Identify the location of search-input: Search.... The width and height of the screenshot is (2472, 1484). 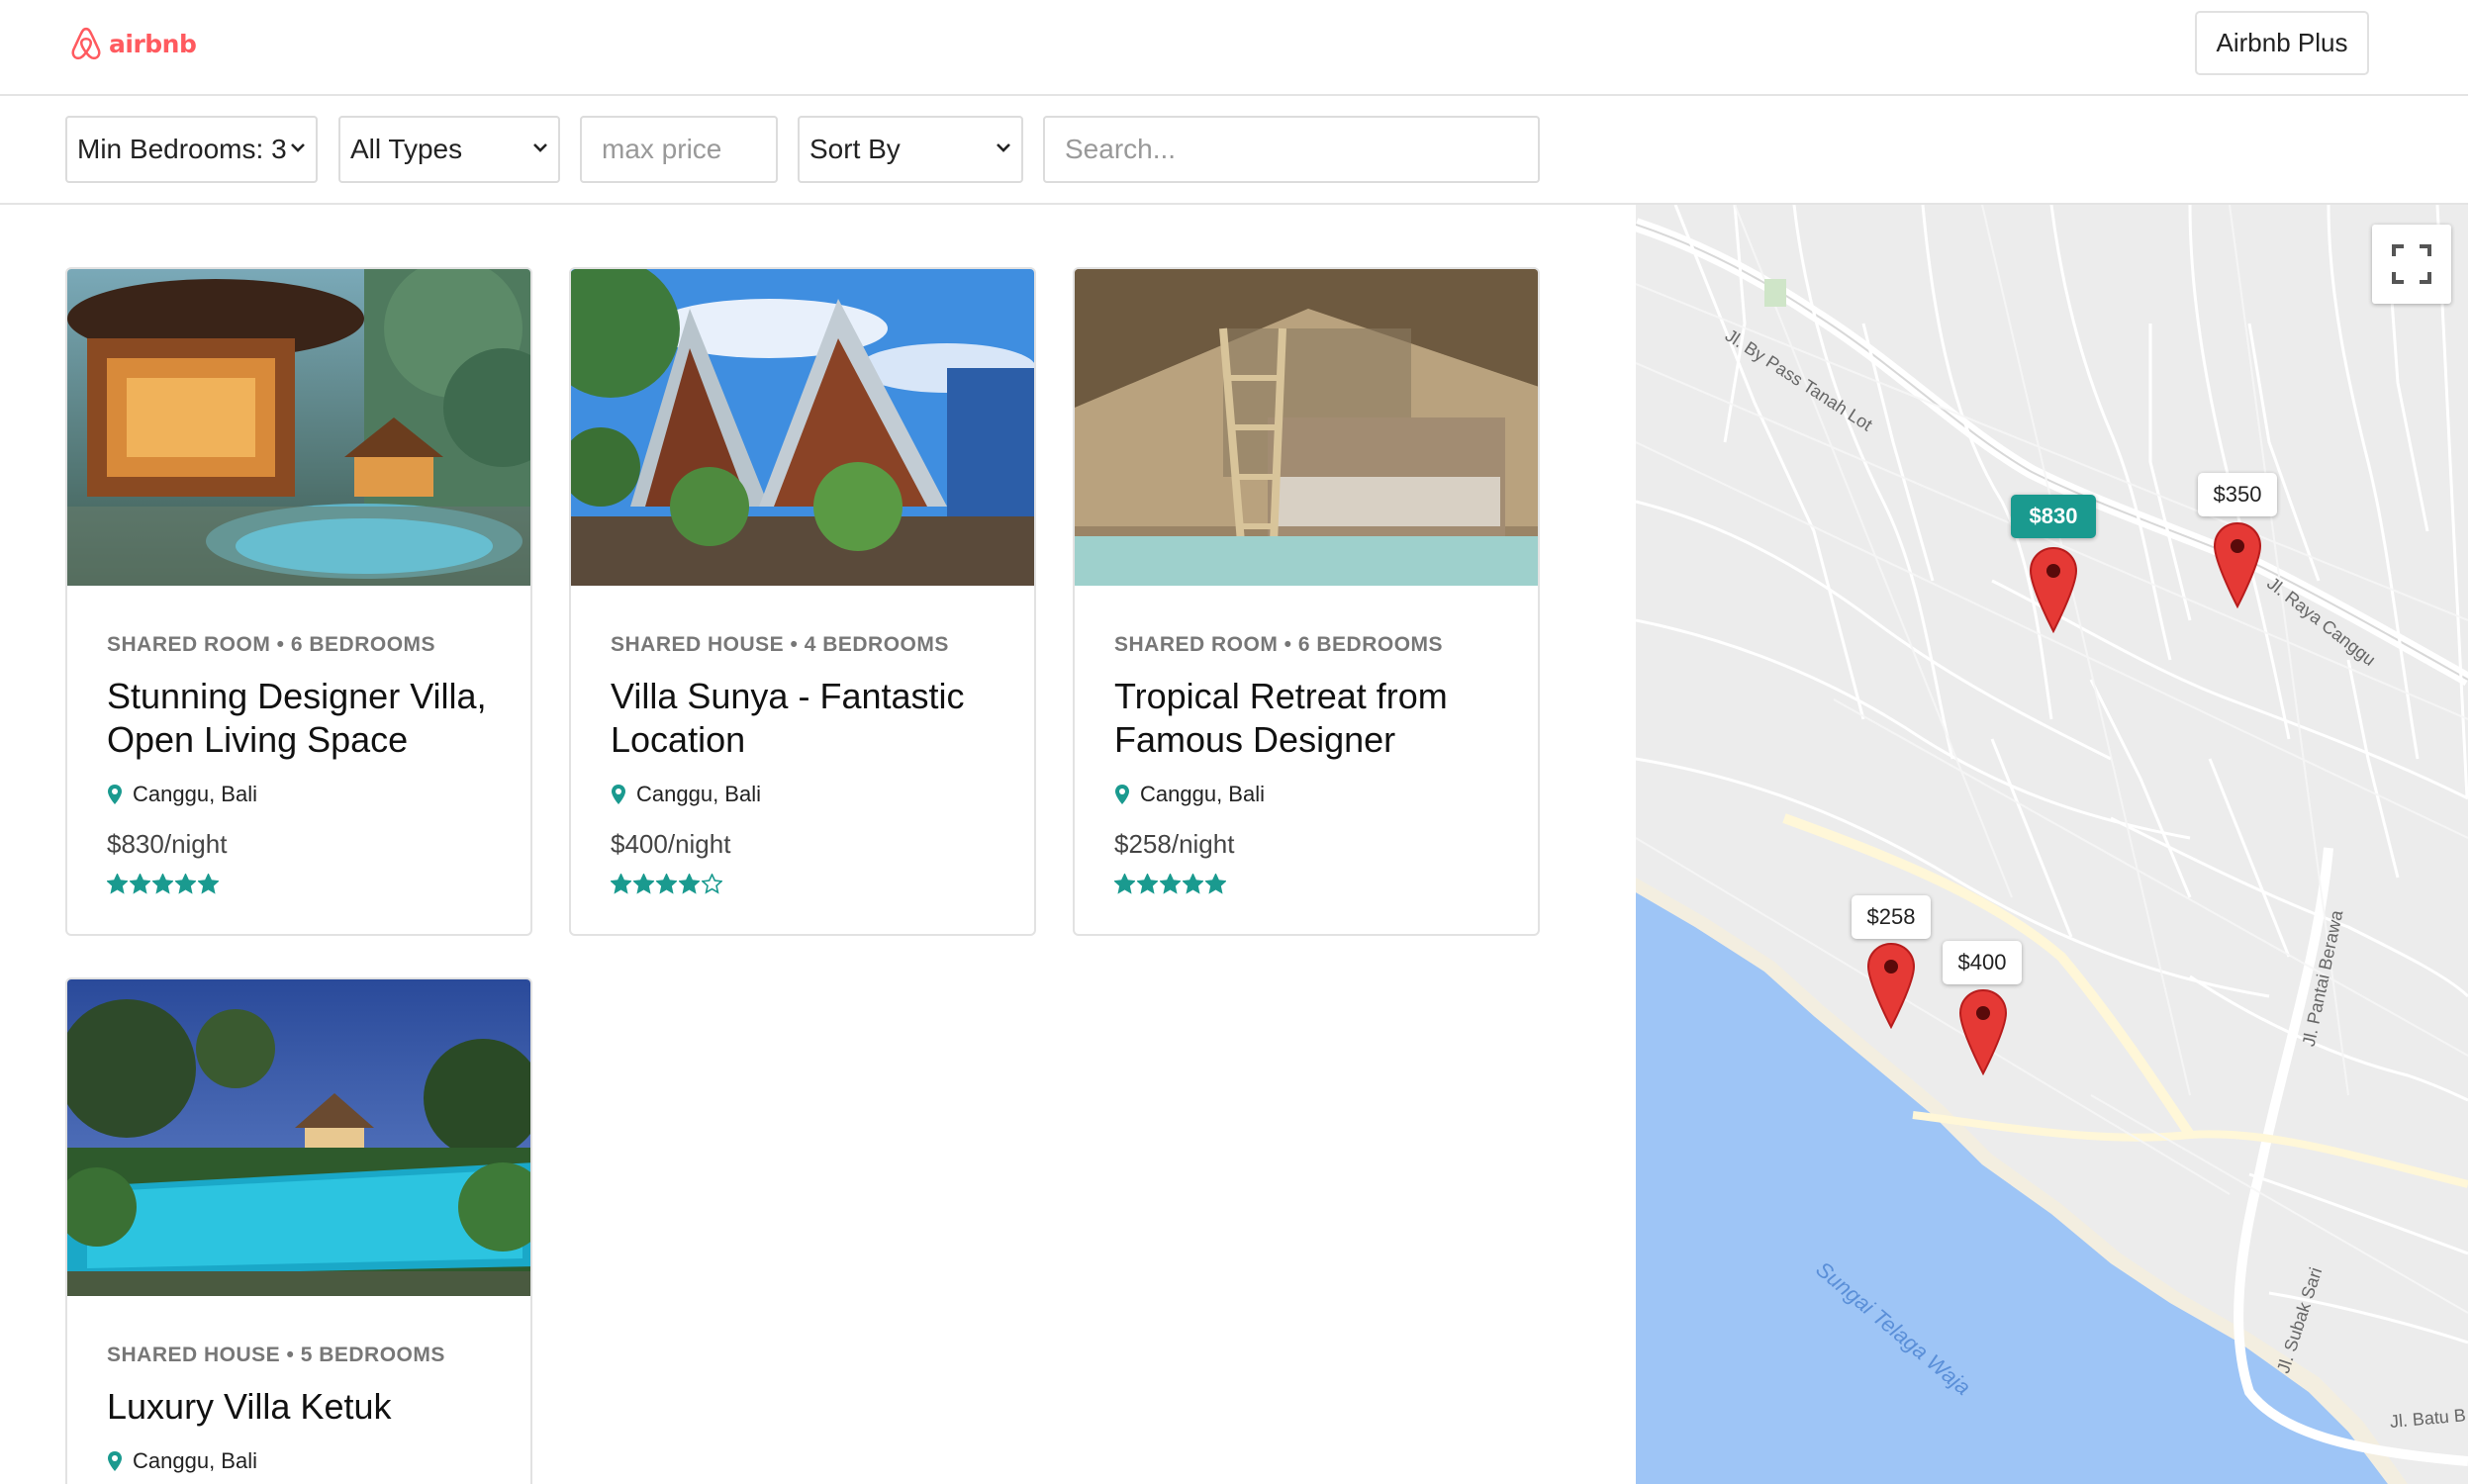
(1291, 149).